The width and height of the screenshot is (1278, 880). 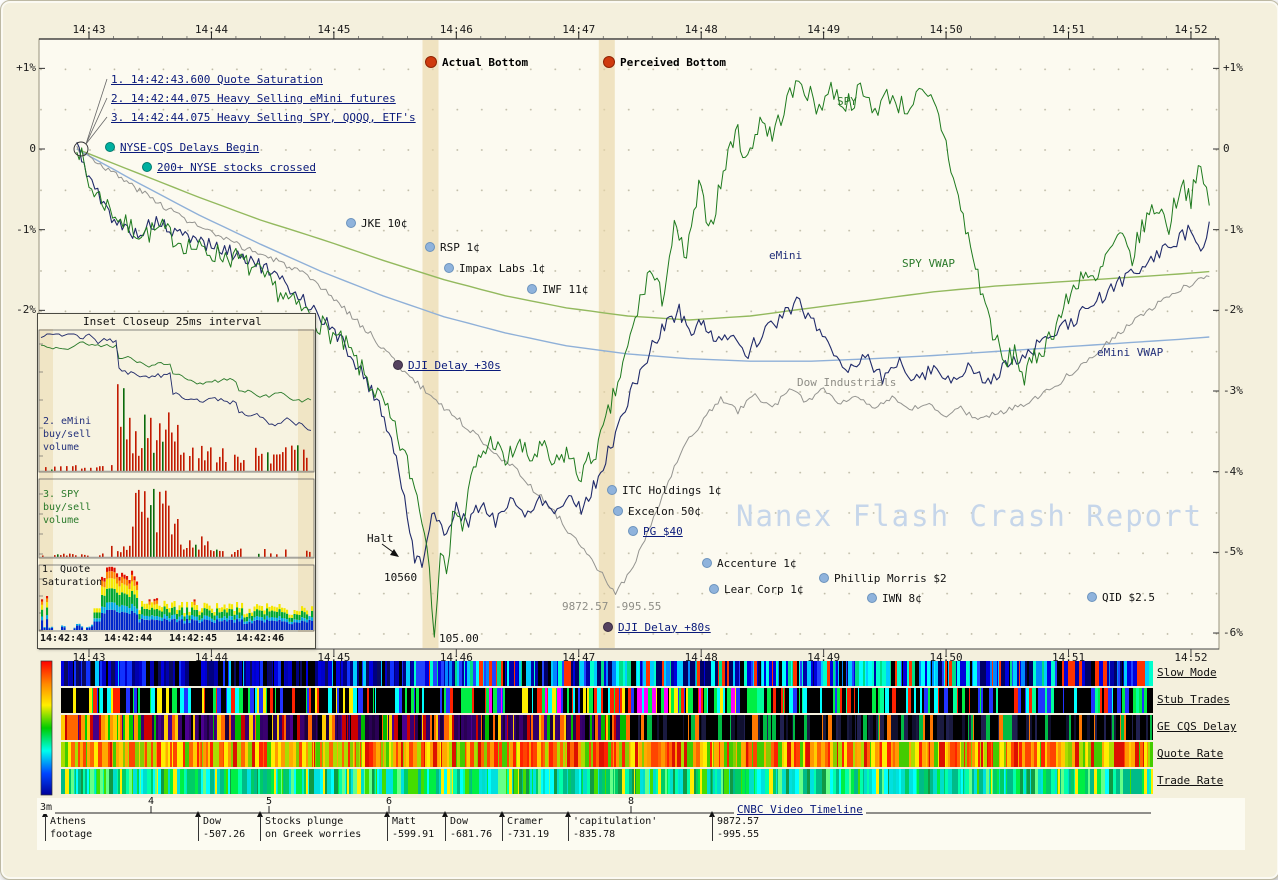 I want to click on y-axis-label-right: -3%, so click(x=1233, y=390).